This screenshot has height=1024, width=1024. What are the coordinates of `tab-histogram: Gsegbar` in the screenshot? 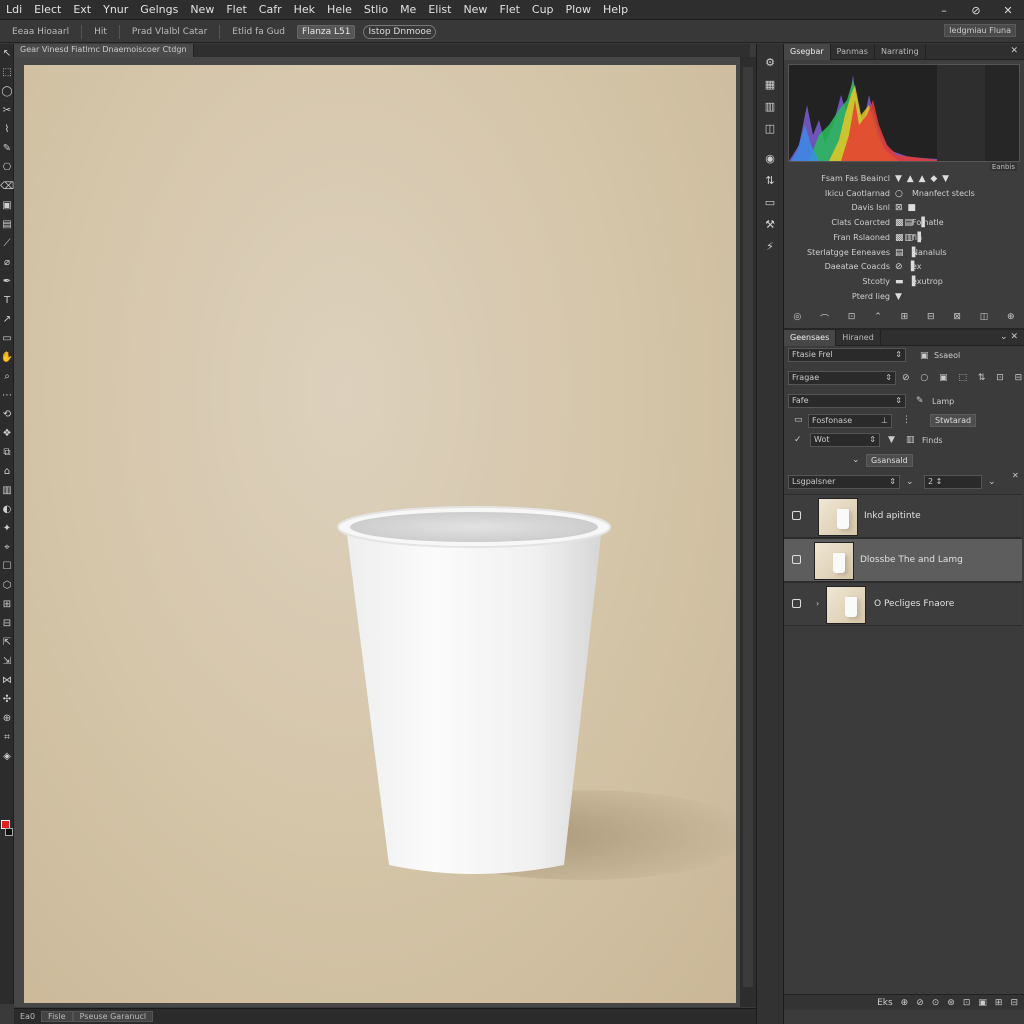 It's located at (807, 51).